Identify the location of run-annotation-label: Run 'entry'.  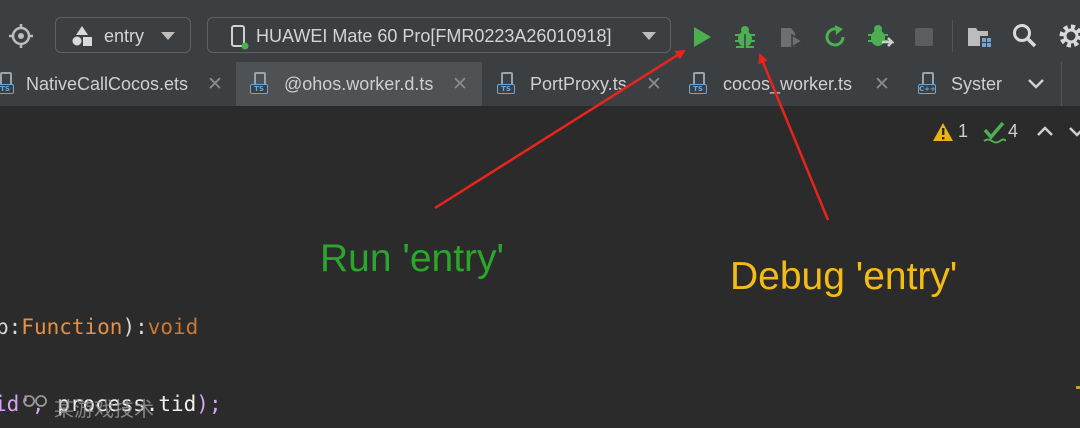
(412, 258).